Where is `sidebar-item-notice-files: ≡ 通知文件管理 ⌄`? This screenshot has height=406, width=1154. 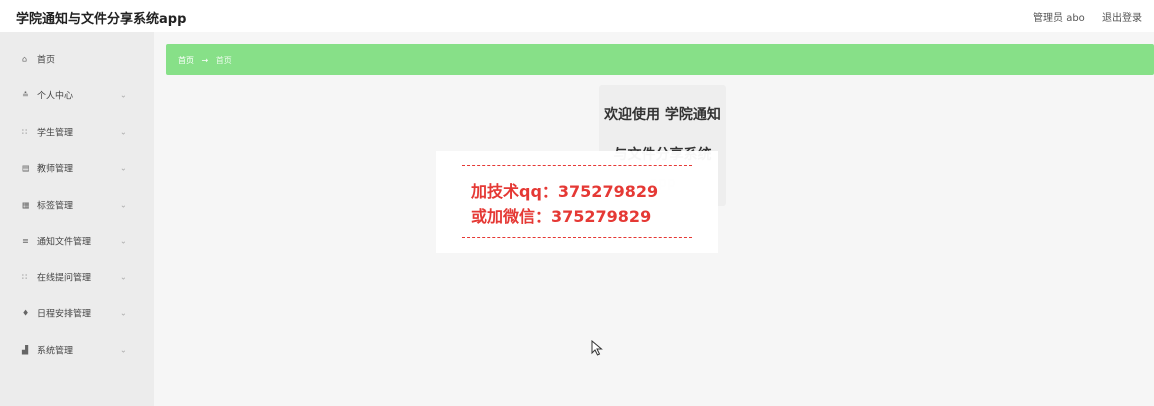 sidebar-item-notice-files: ≡ 通知文件管理 ⌄ is located at coordinates (77, 241).